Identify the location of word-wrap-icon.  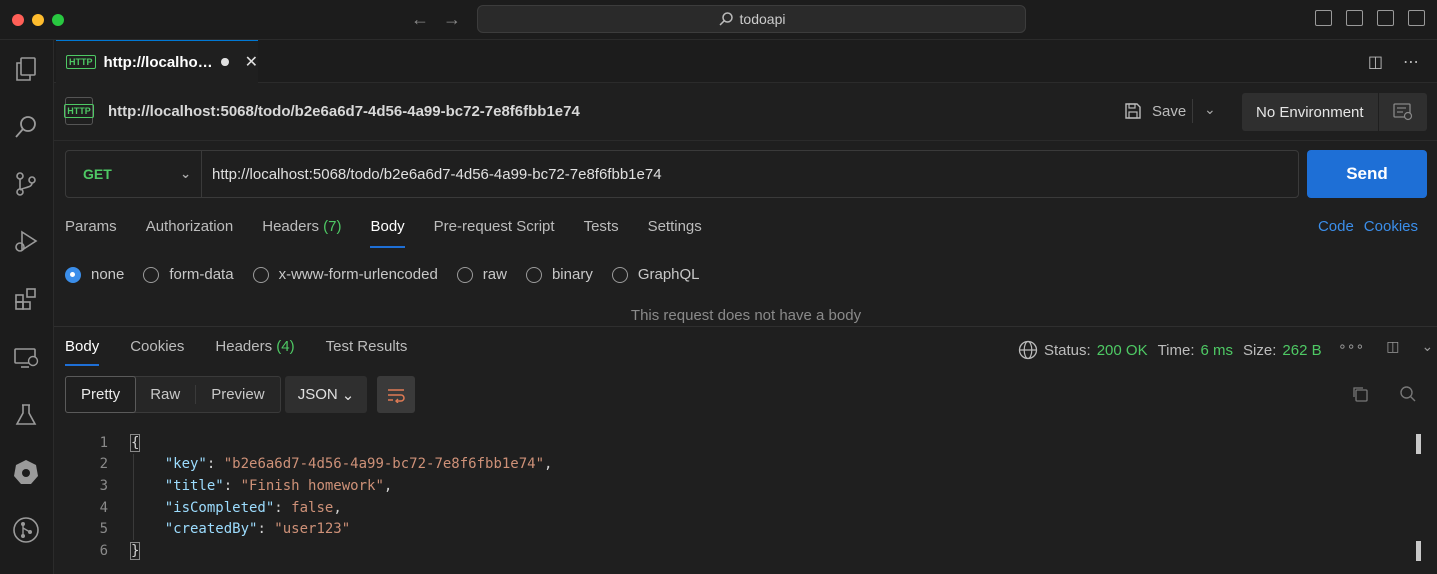
(396, 395).